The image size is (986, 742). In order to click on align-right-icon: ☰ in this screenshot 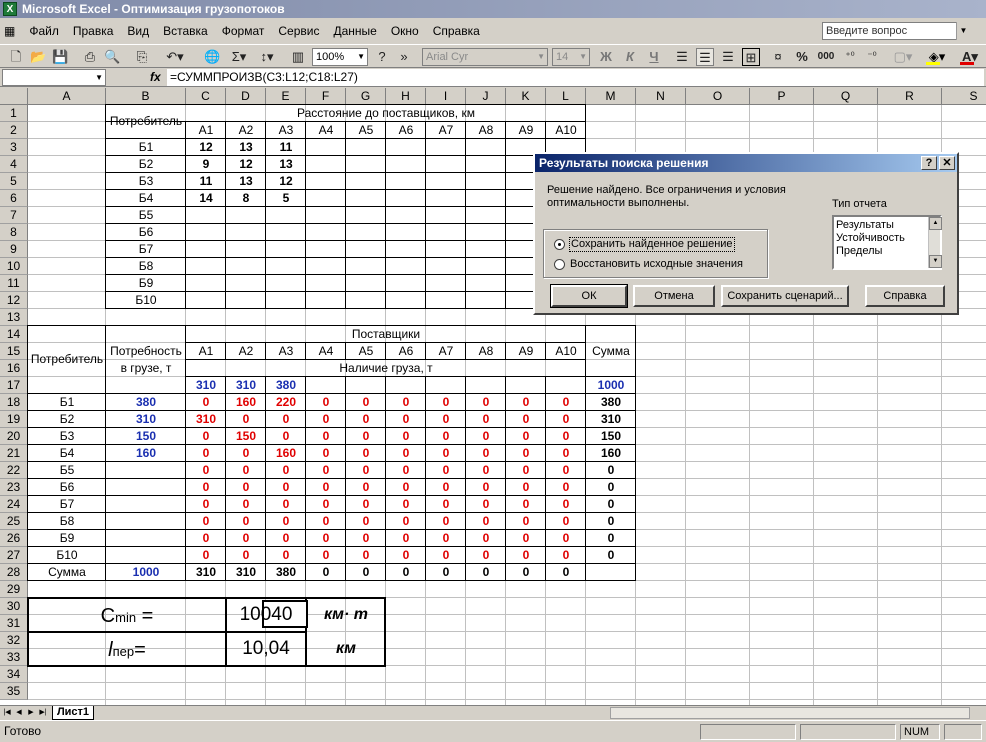, I will do `click(728, 57)`.